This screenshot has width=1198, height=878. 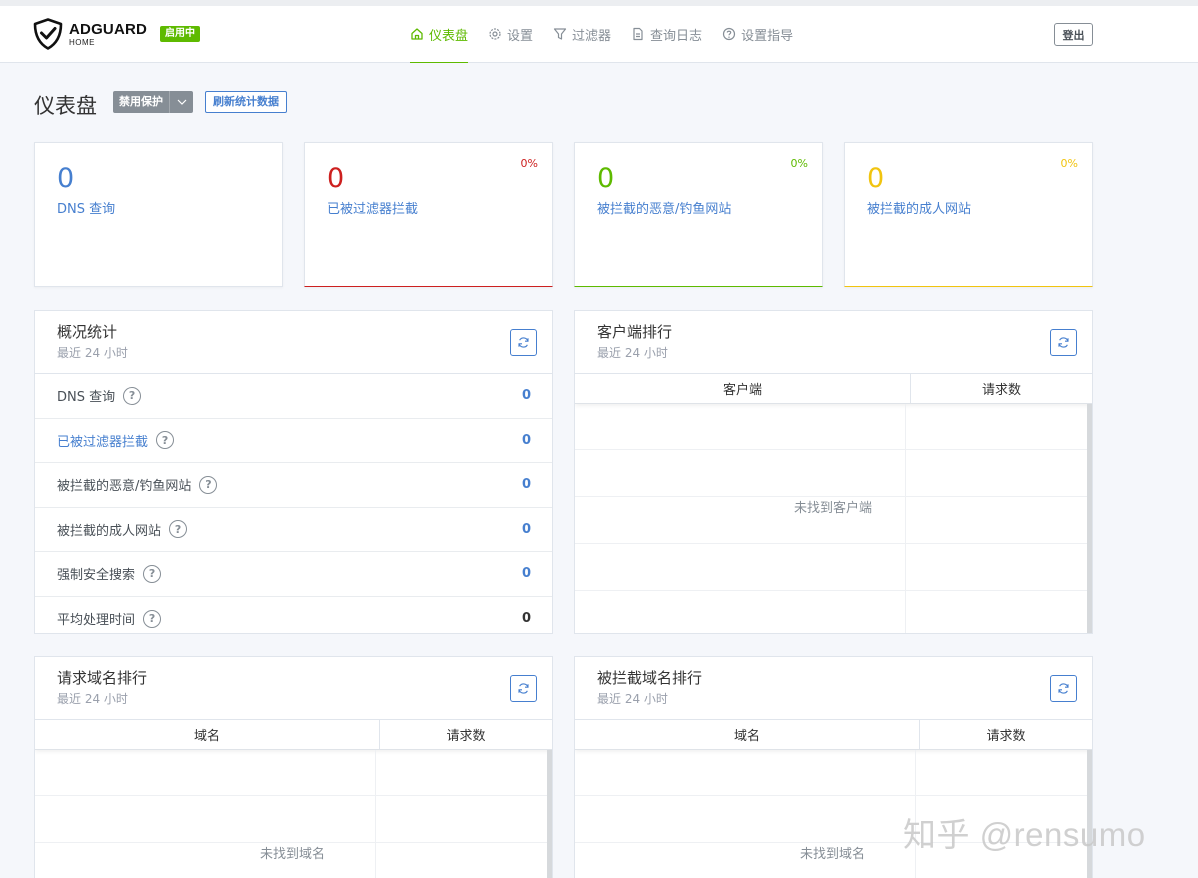 What do you see at coordinates (293, 485) in the screenshot?
I see `stats-row-blocked-malware: 被拦截的恶意/钓鱼网站 ? 0` at bounding box center [293, 485].